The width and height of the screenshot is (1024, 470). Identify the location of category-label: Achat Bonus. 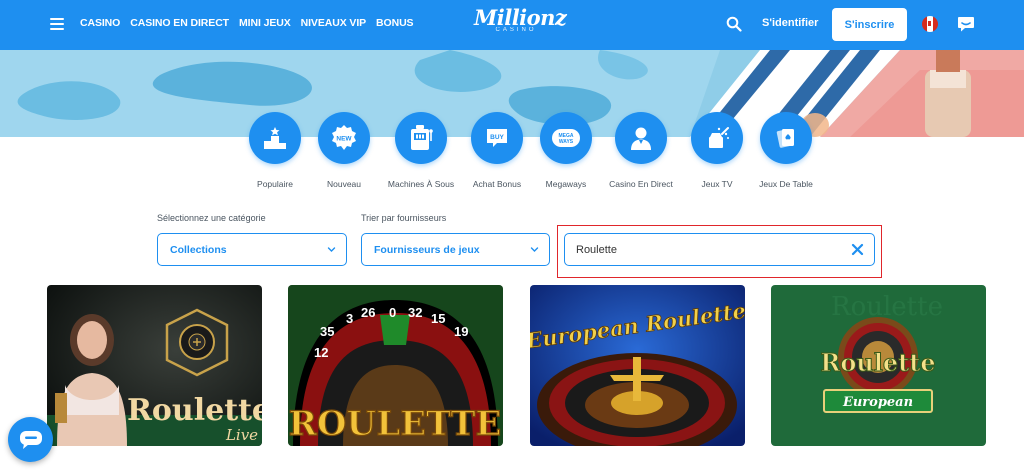
(497, 184).